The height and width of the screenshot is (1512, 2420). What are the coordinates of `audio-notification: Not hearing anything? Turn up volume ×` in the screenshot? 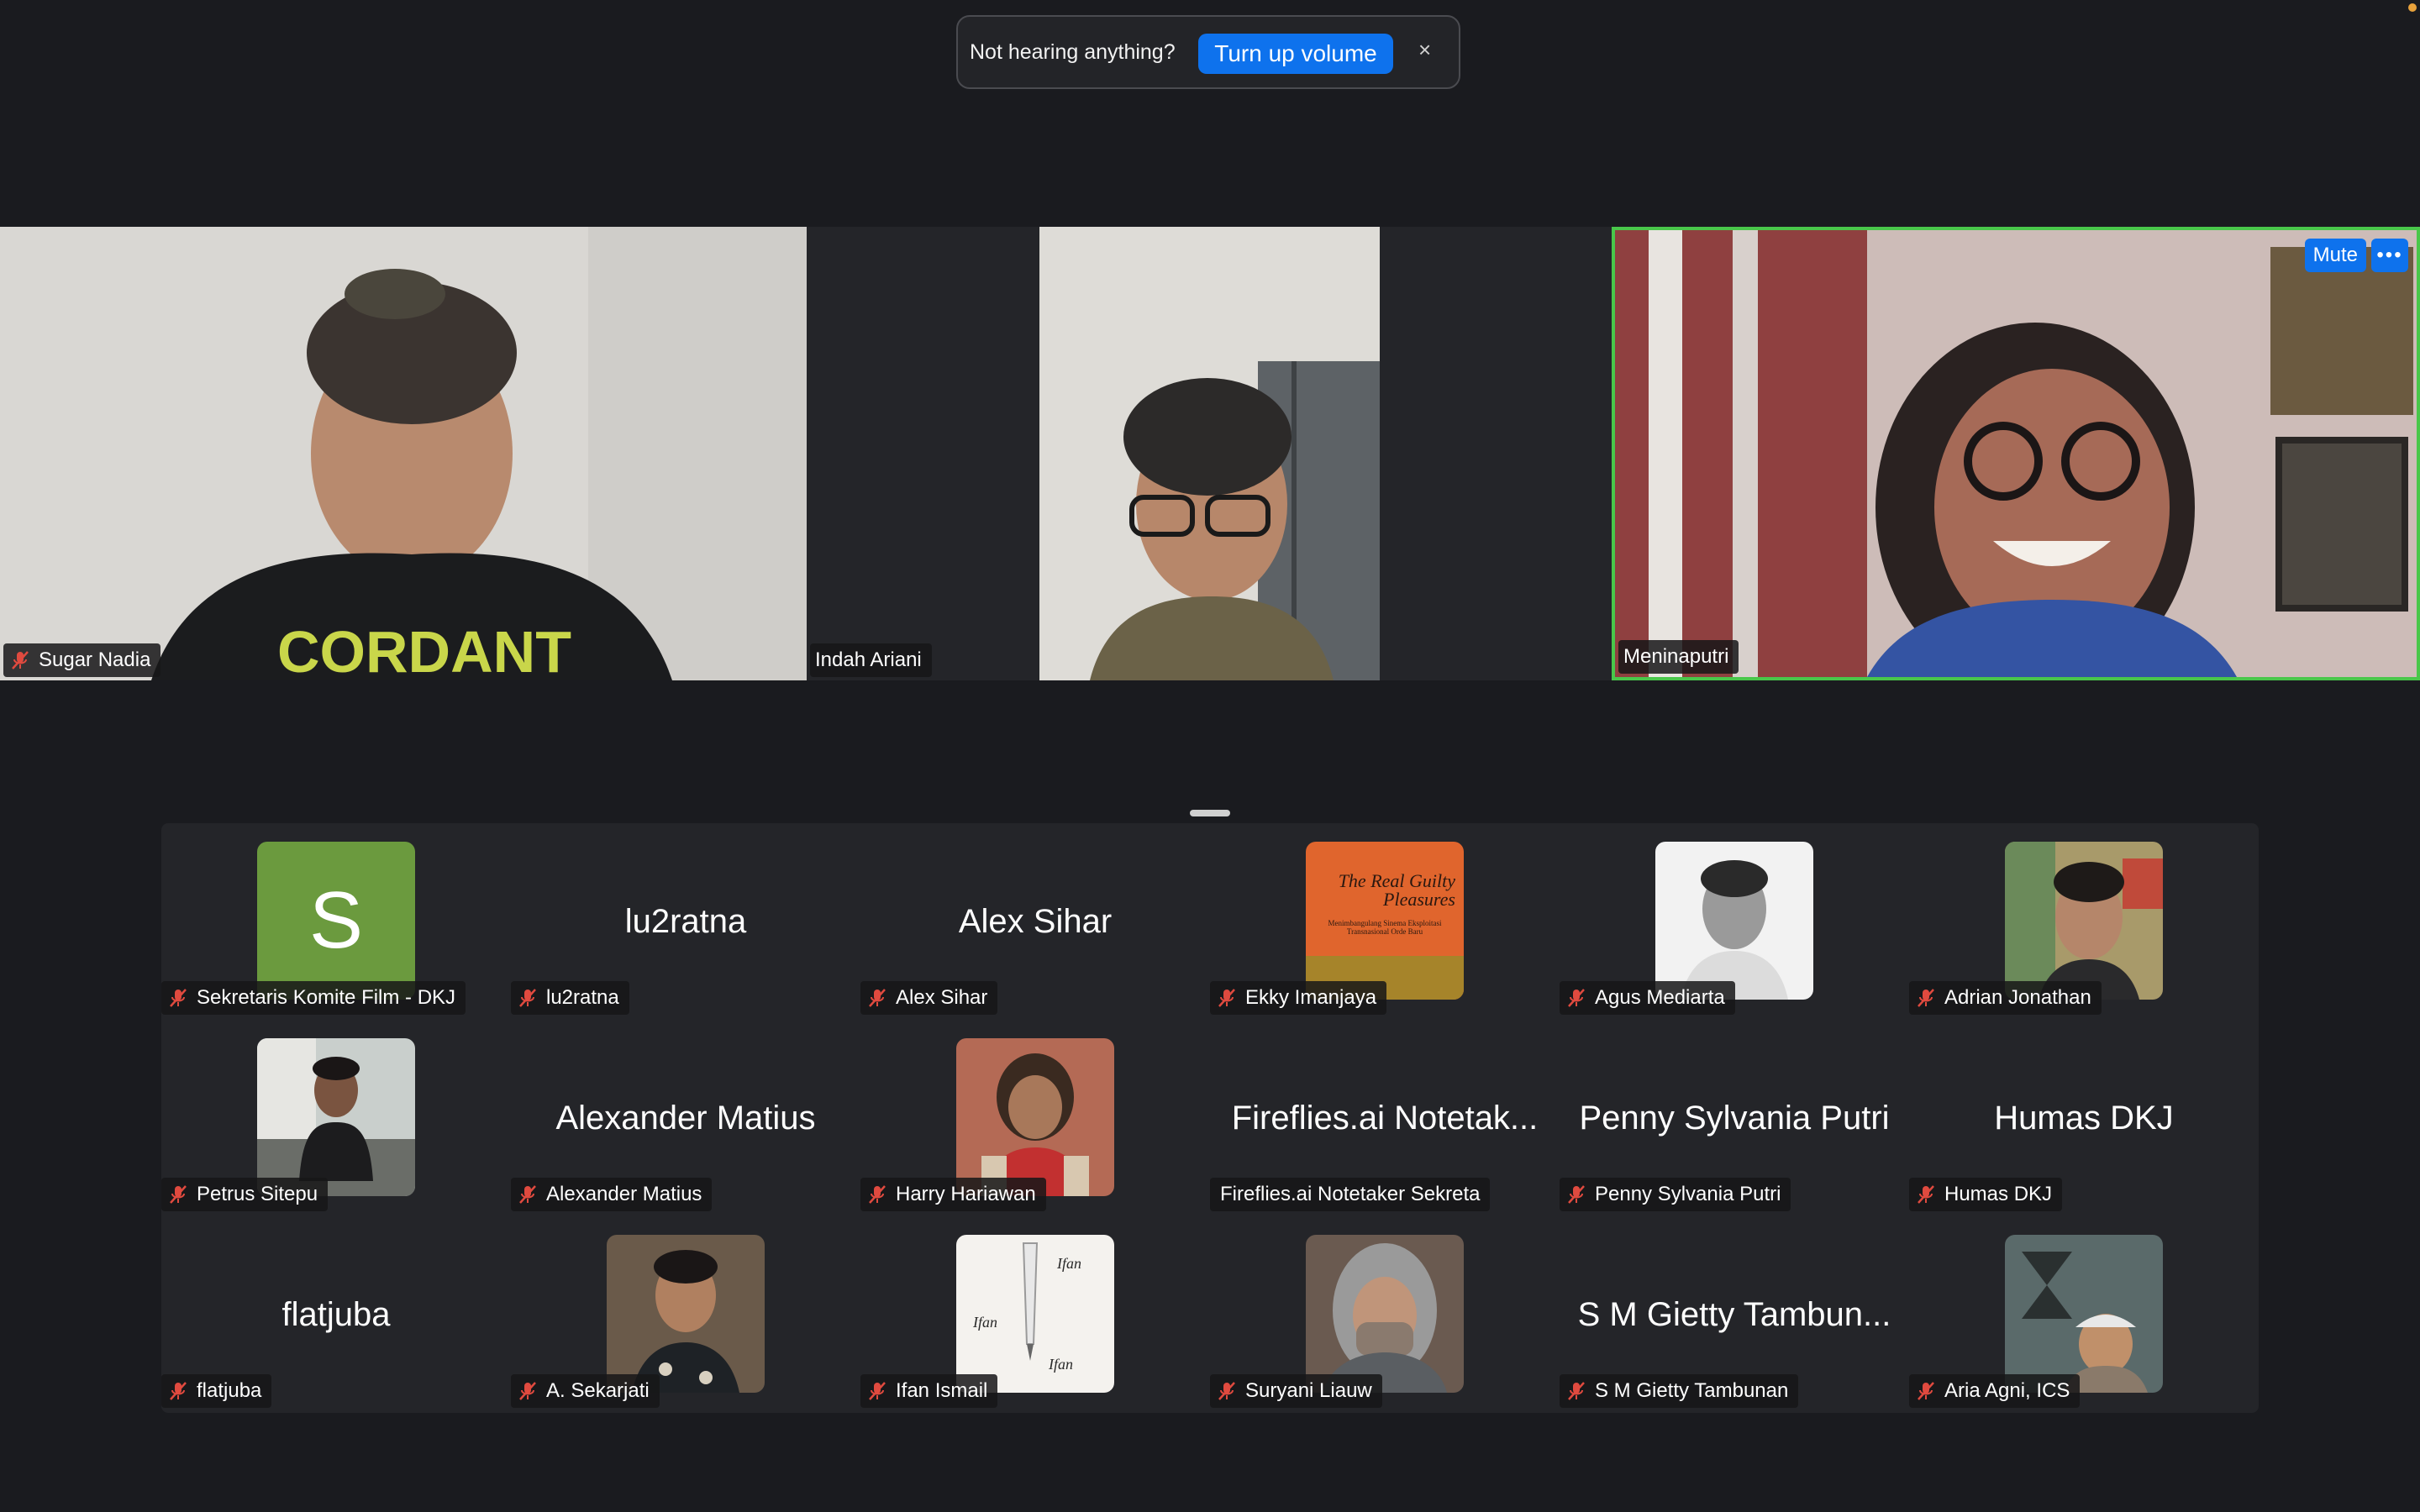 It's located at (1208, 52).